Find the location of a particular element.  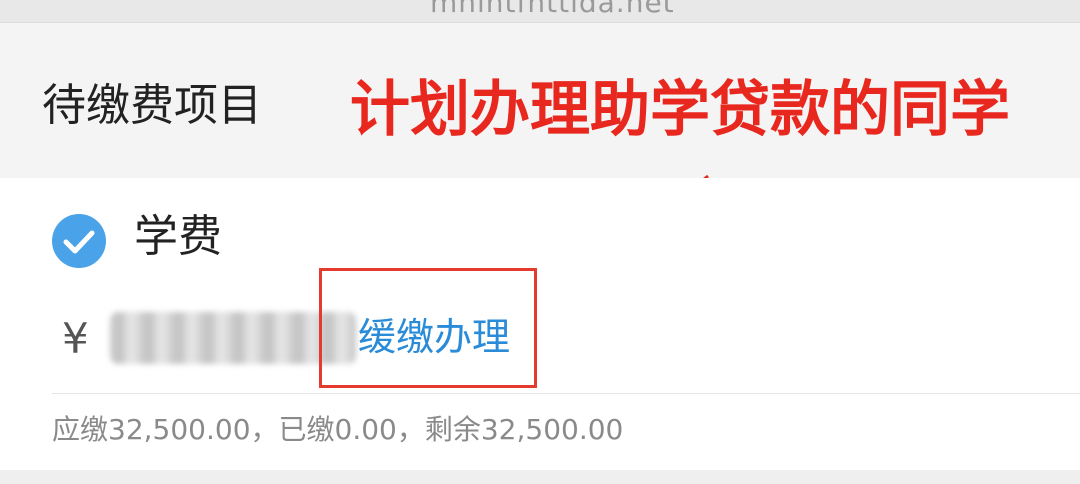

annotation-highlight-box is located at coordinates (428, 328).